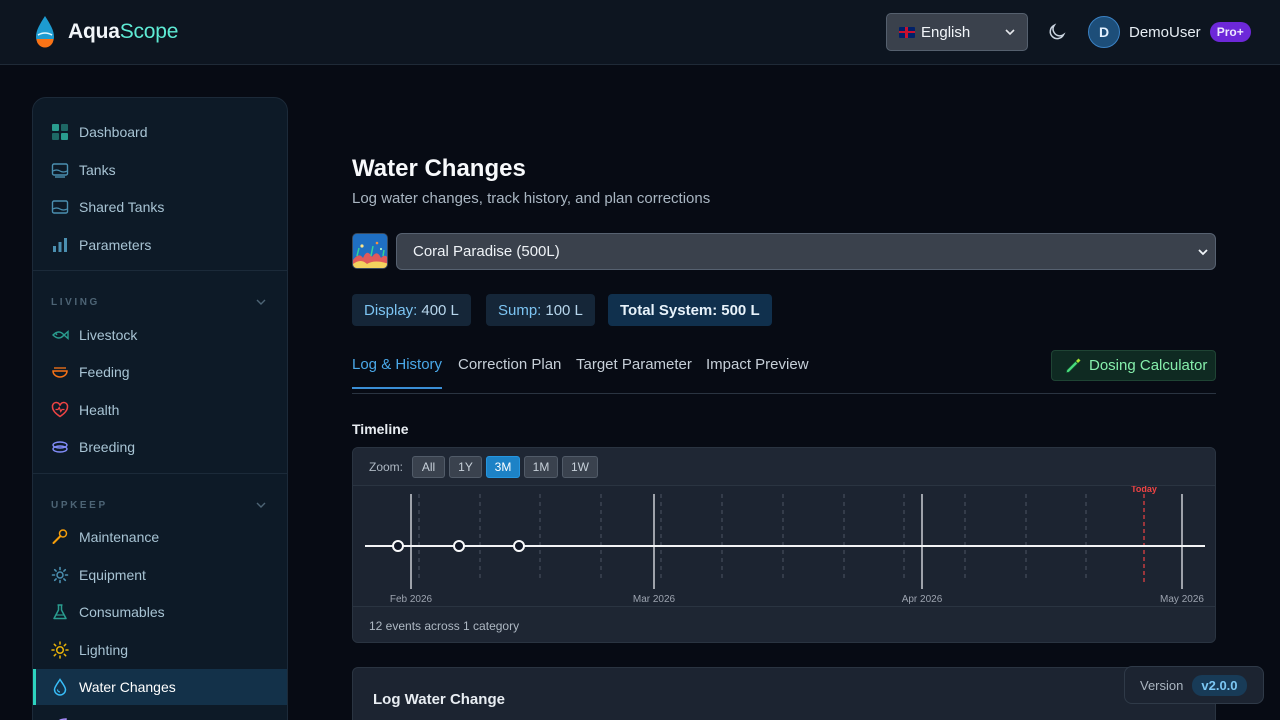 The width and height of the screenshot is (1280, 720). I want to click on shared-tank-icon, so click(60, 207).